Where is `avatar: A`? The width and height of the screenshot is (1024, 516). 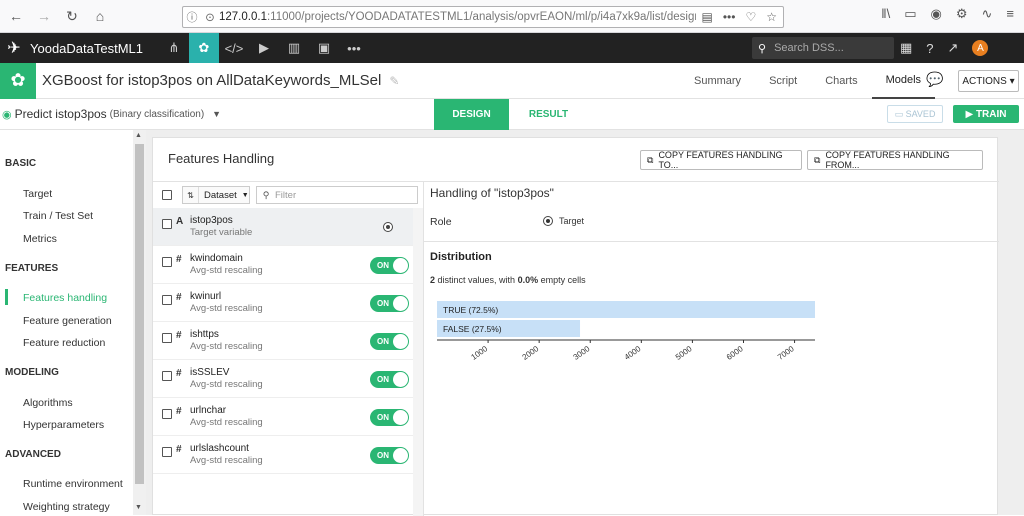 avatar: A is located at coordinates (980, 48).